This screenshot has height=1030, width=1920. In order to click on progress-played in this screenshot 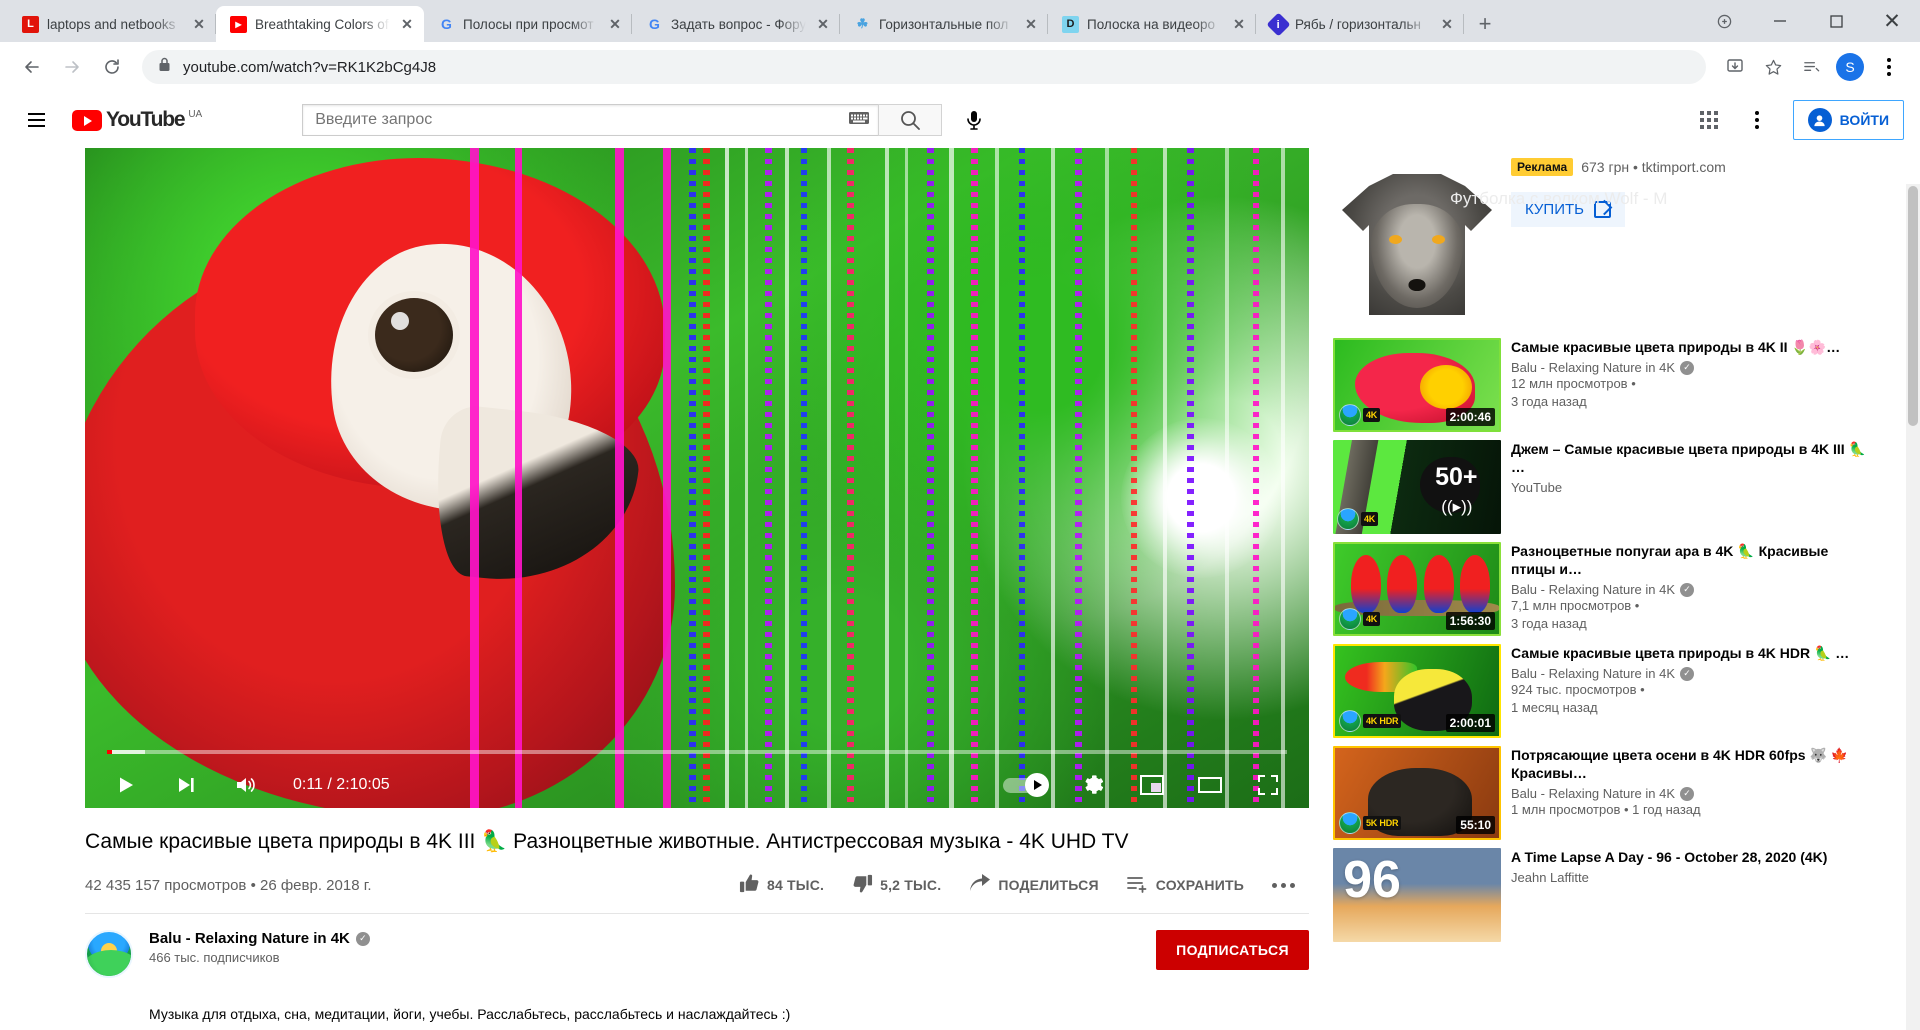, I will do `click(110, 752)`.